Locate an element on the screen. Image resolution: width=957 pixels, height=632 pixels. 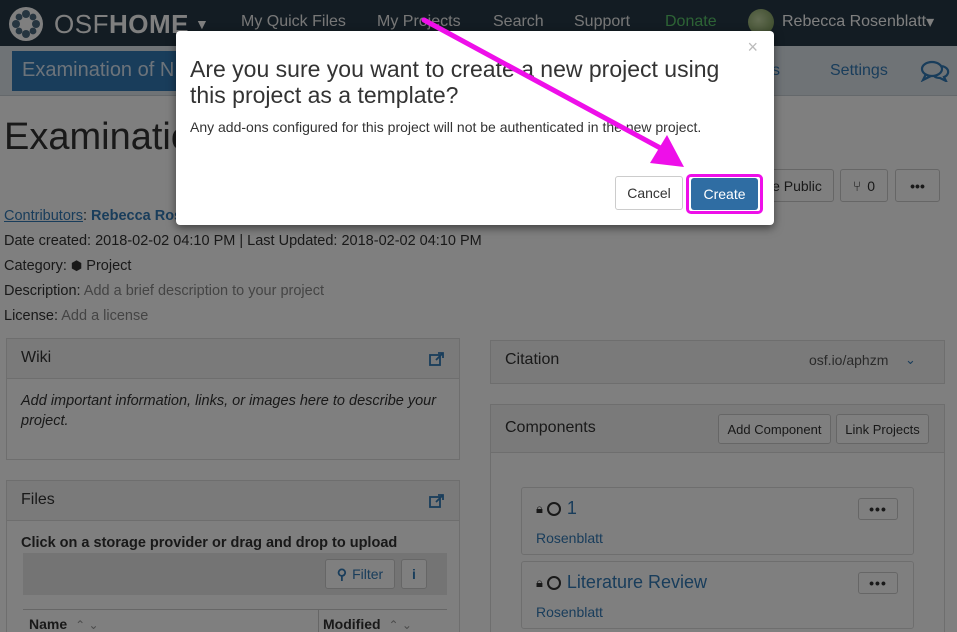
cancel-button: Cancel is located at coordinates (649, 193).